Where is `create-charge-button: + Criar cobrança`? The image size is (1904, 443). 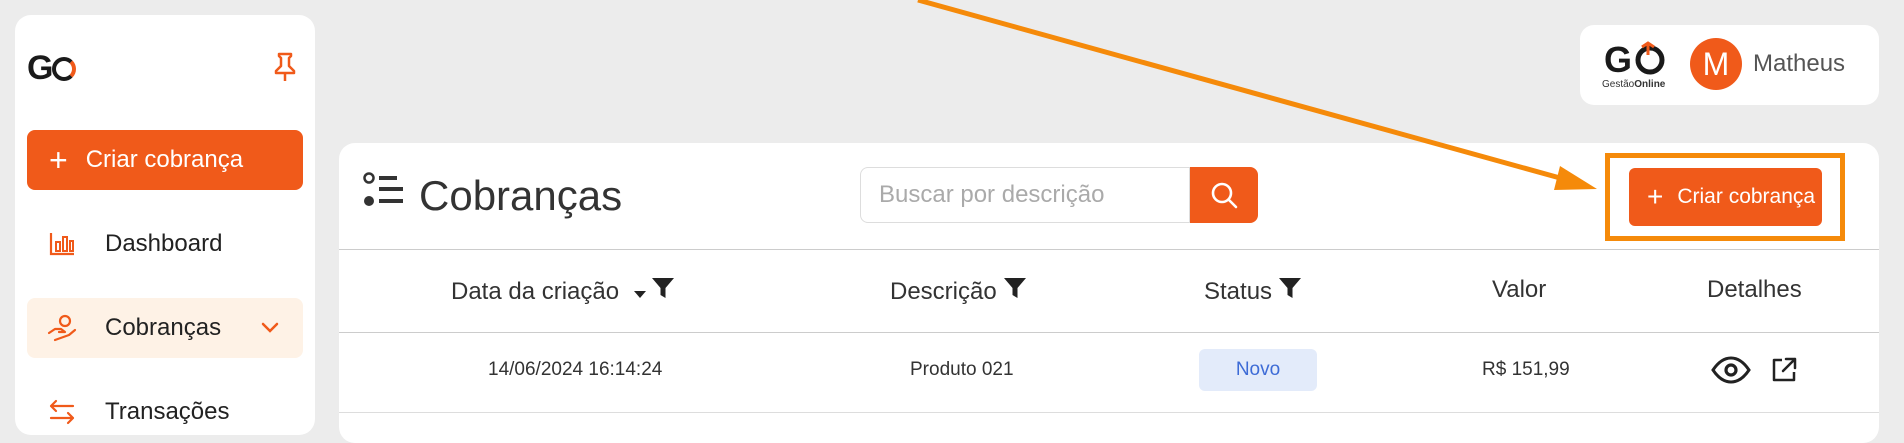
create-charge-button: + Criar cobrança is located at coordinates (1725, 197).